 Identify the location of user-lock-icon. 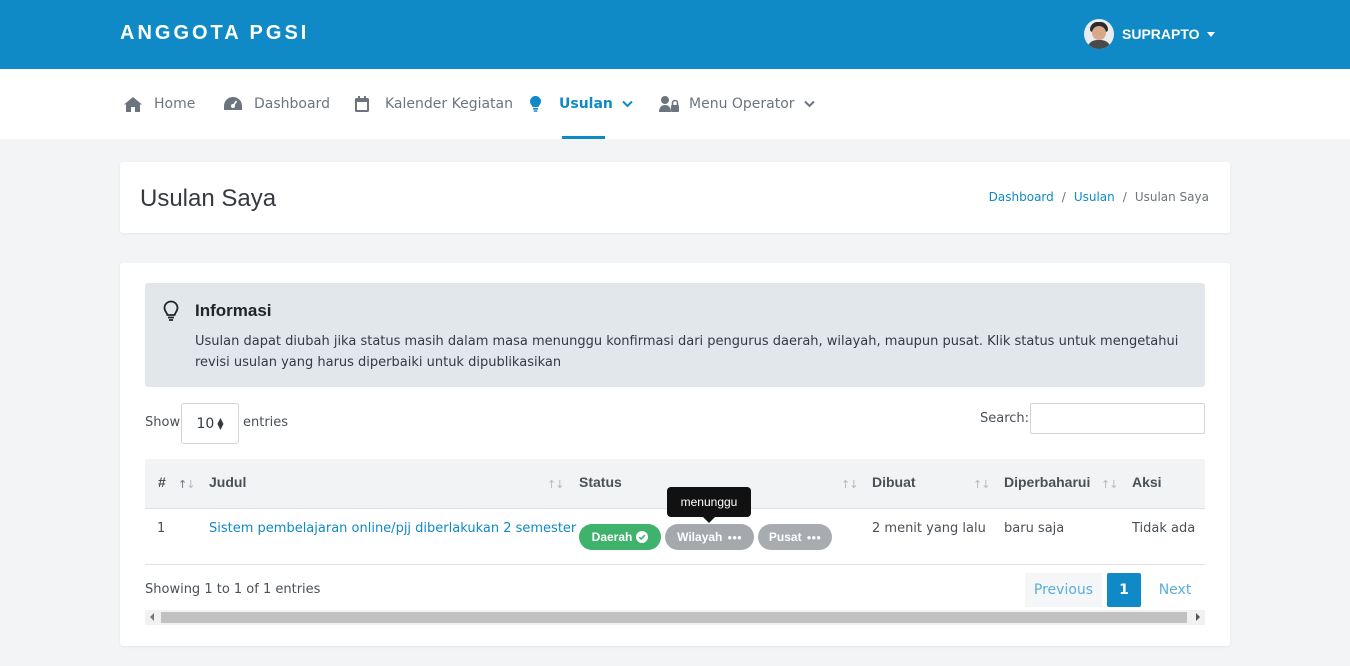
(669, 104).